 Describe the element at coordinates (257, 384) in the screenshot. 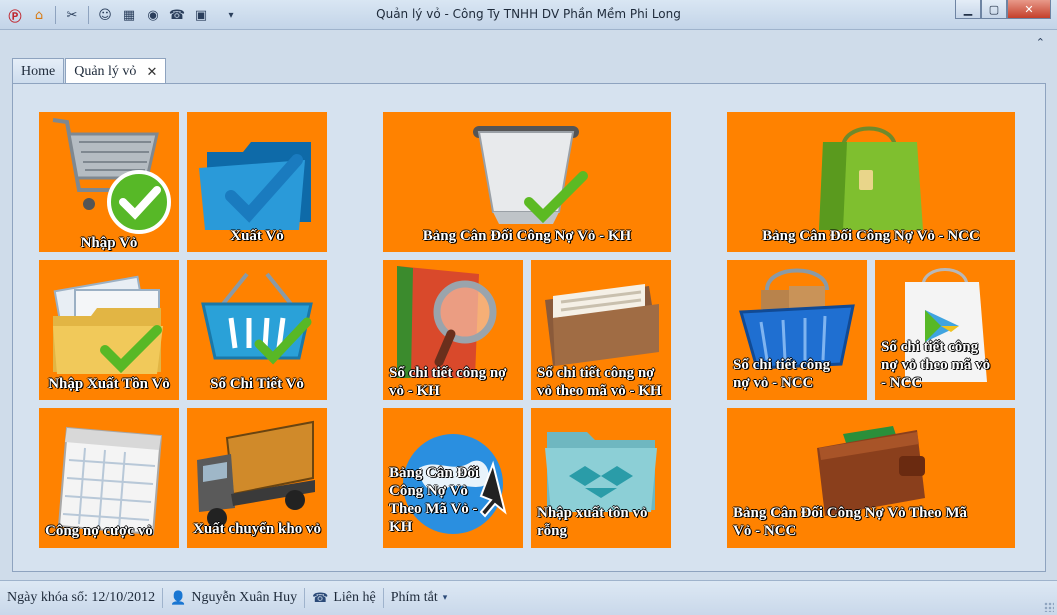

I see `tile-label: Sổ Chi Tiết Vỏ` at that location.